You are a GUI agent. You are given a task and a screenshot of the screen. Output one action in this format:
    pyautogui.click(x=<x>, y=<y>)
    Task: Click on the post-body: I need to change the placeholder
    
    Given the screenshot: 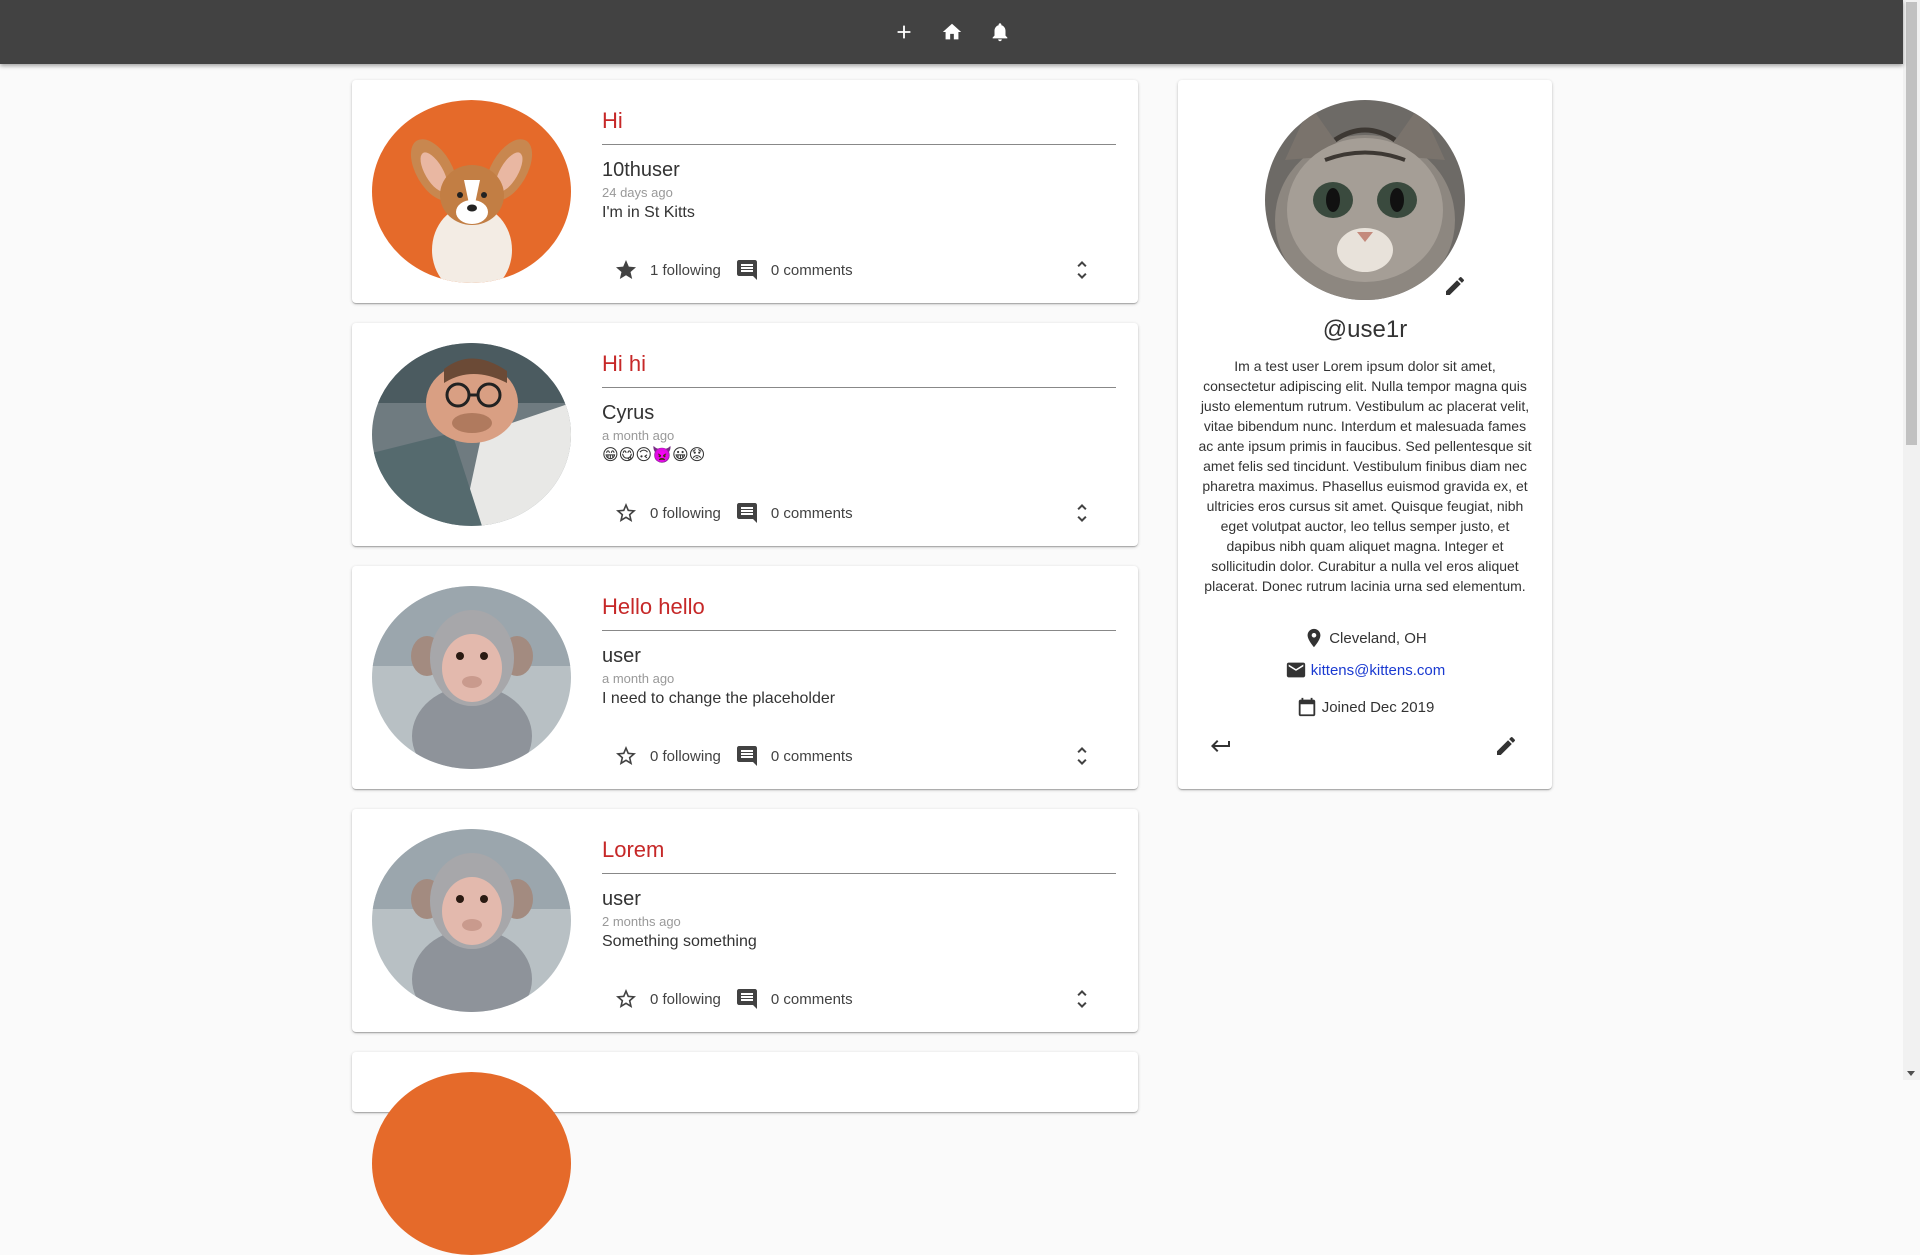 What is the action you would take?
    pyautogui.click(x=719, y=698)
    